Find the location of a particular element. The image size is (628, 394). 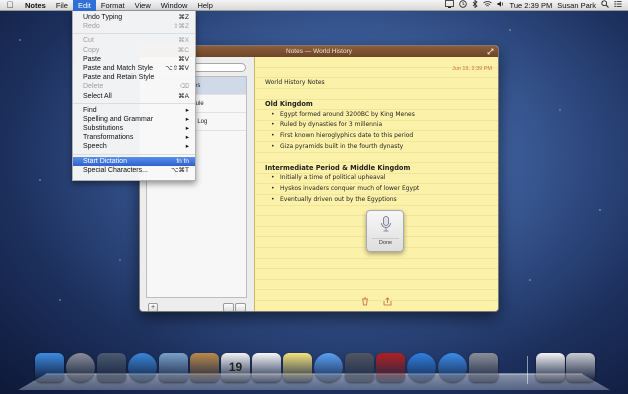

contacts-icon is located at coordinates (204, 367).